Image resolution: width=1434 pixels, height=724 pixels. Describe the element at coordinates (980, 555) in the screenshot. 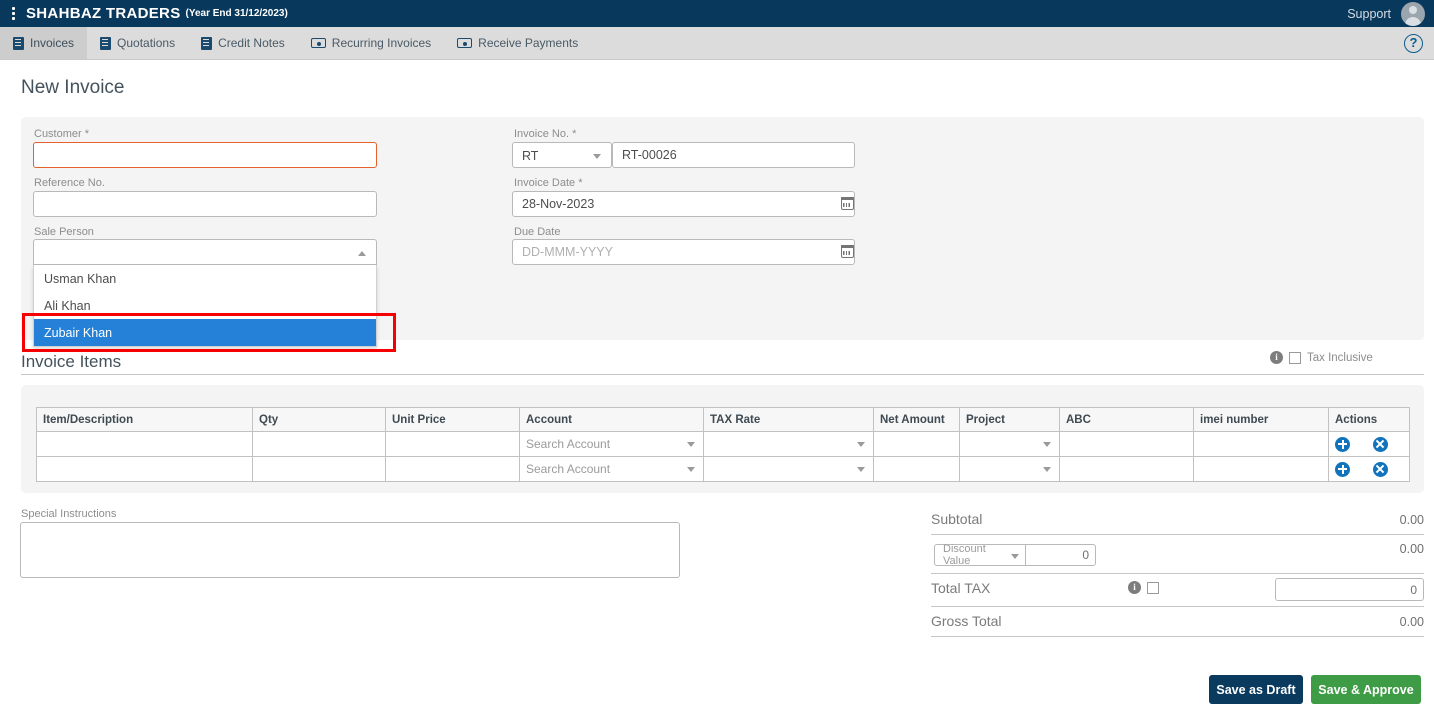

I see `discount-type-select: Discount Value` at that location.